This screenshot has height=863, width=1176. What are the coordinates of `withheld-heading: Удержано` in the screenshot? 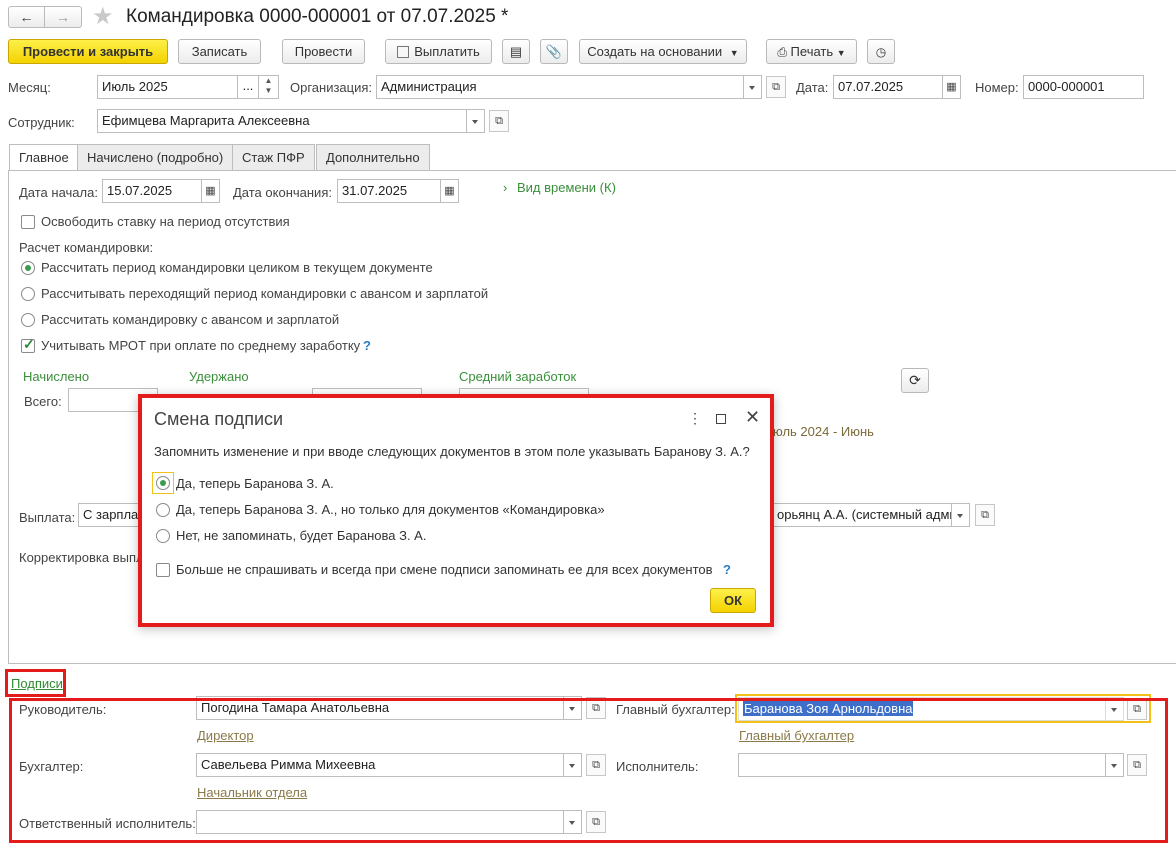 It's located at (219, 376).